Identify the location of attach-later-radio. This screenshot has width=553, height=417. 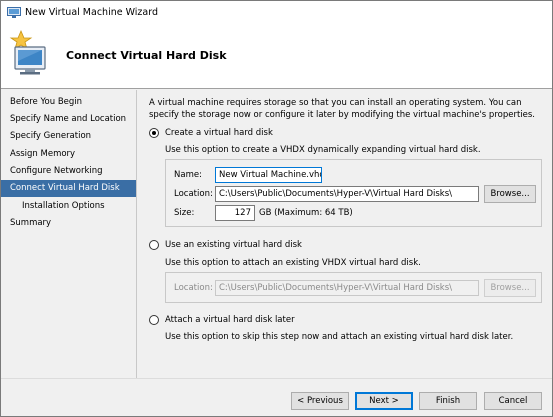
(154, 320).